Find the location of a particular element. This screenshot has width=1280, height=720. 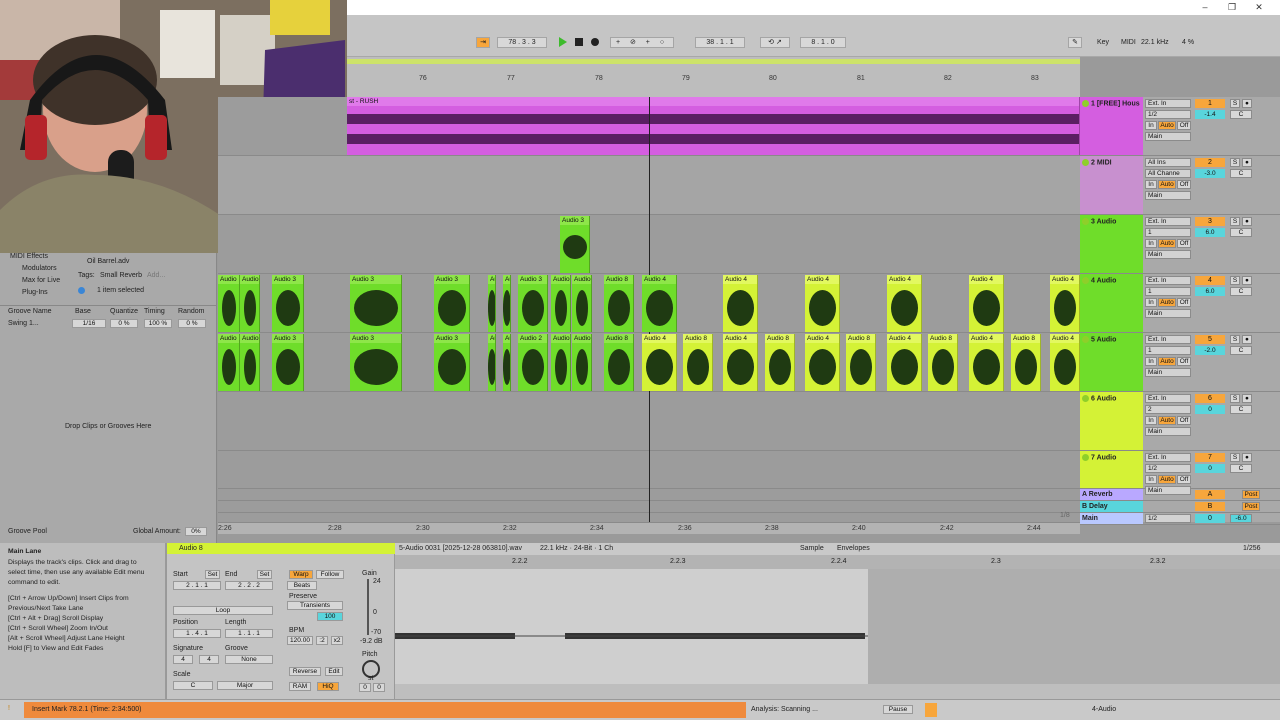

follow-arrow-icon: ⇥ is located at coordinates (483, 42).